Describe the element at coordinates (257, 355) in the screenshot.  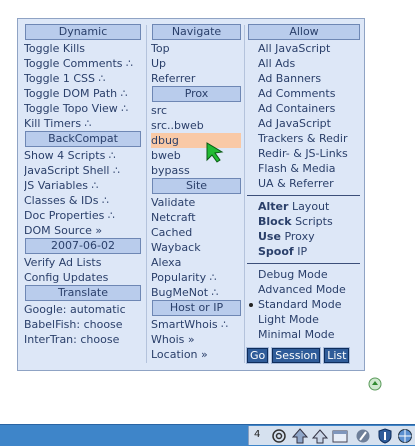
I see `go-button: Go` at that location.